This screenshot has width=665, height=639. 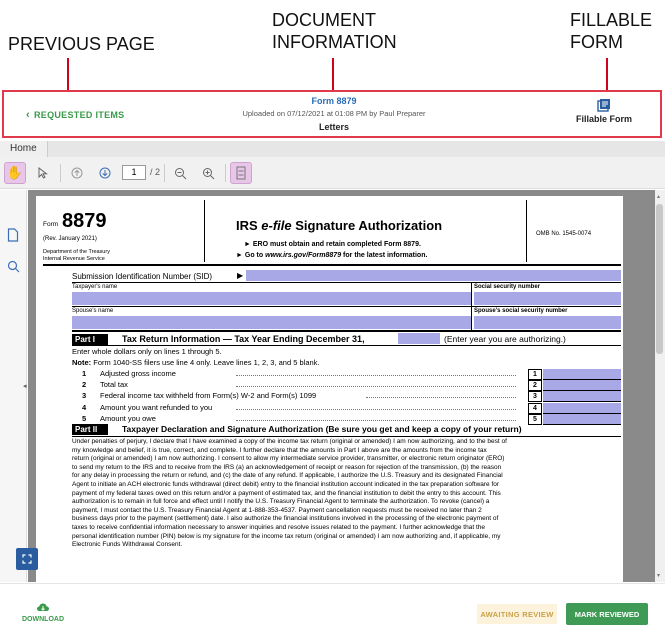 I want to click on annotation-doc-line1: DOCUMENT, so click(x=324, y=20).